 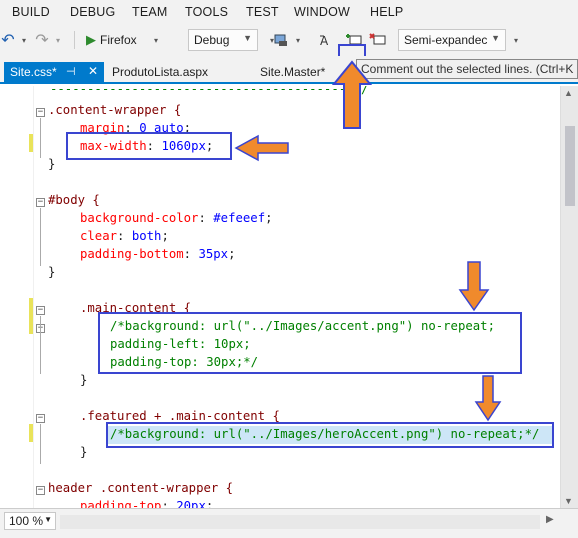 I want to click on scrollbar-thumb, so click(x=570, y=166).